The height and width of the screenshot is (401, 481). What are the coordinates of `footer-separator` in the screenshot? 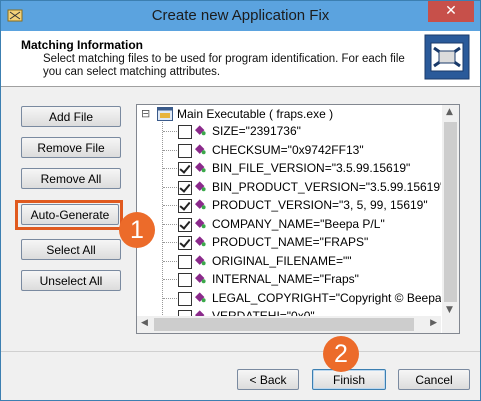 It's located at (240, 351).